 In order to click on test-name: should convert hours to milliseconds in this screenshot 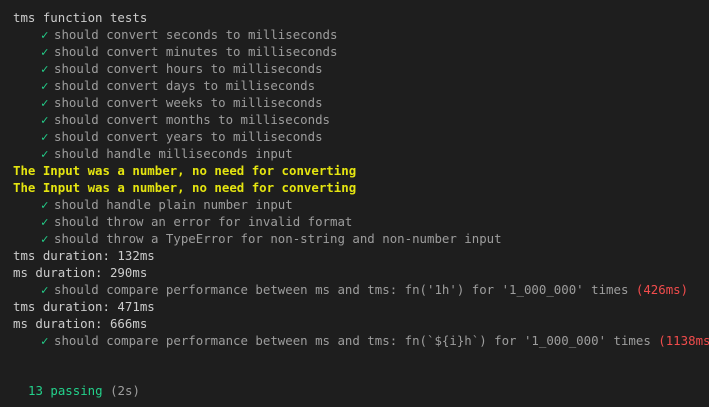, I will do `click(188, 68)`.